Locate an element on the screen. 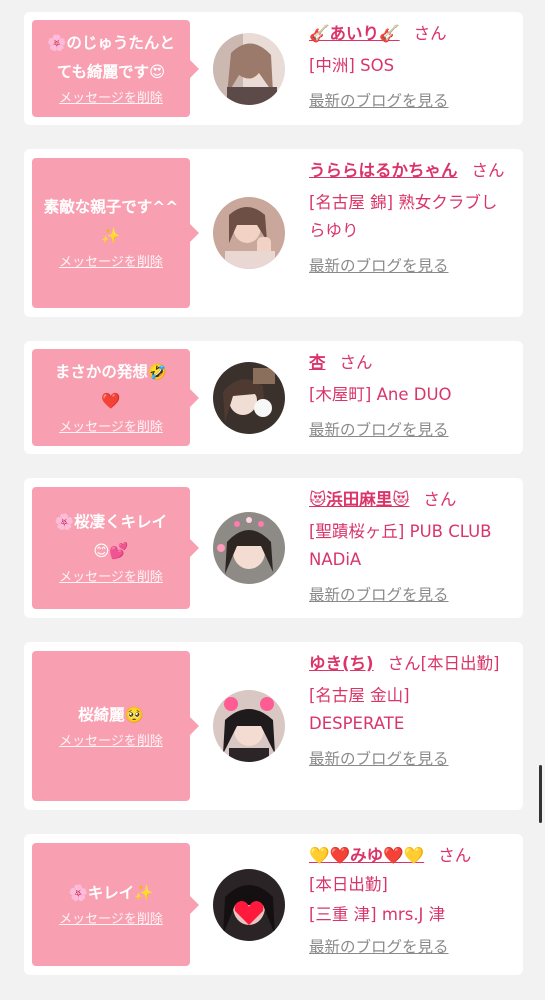  message-bubble: まさかの発想🤣❤️ メッセージを削除 is located at coordinates (115, 397).